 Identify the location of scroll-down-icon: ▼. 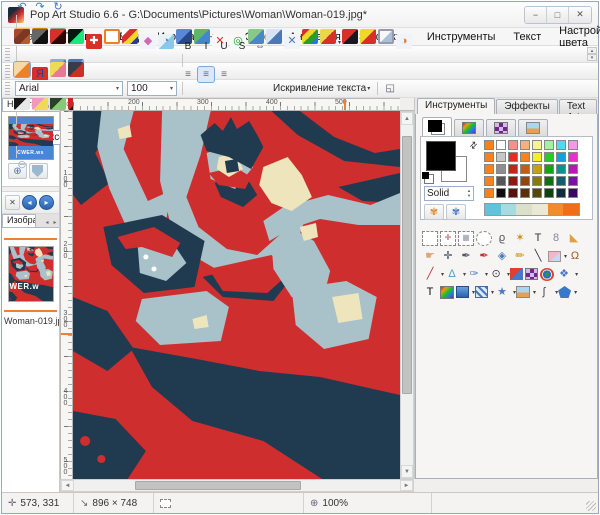
(407, 471).